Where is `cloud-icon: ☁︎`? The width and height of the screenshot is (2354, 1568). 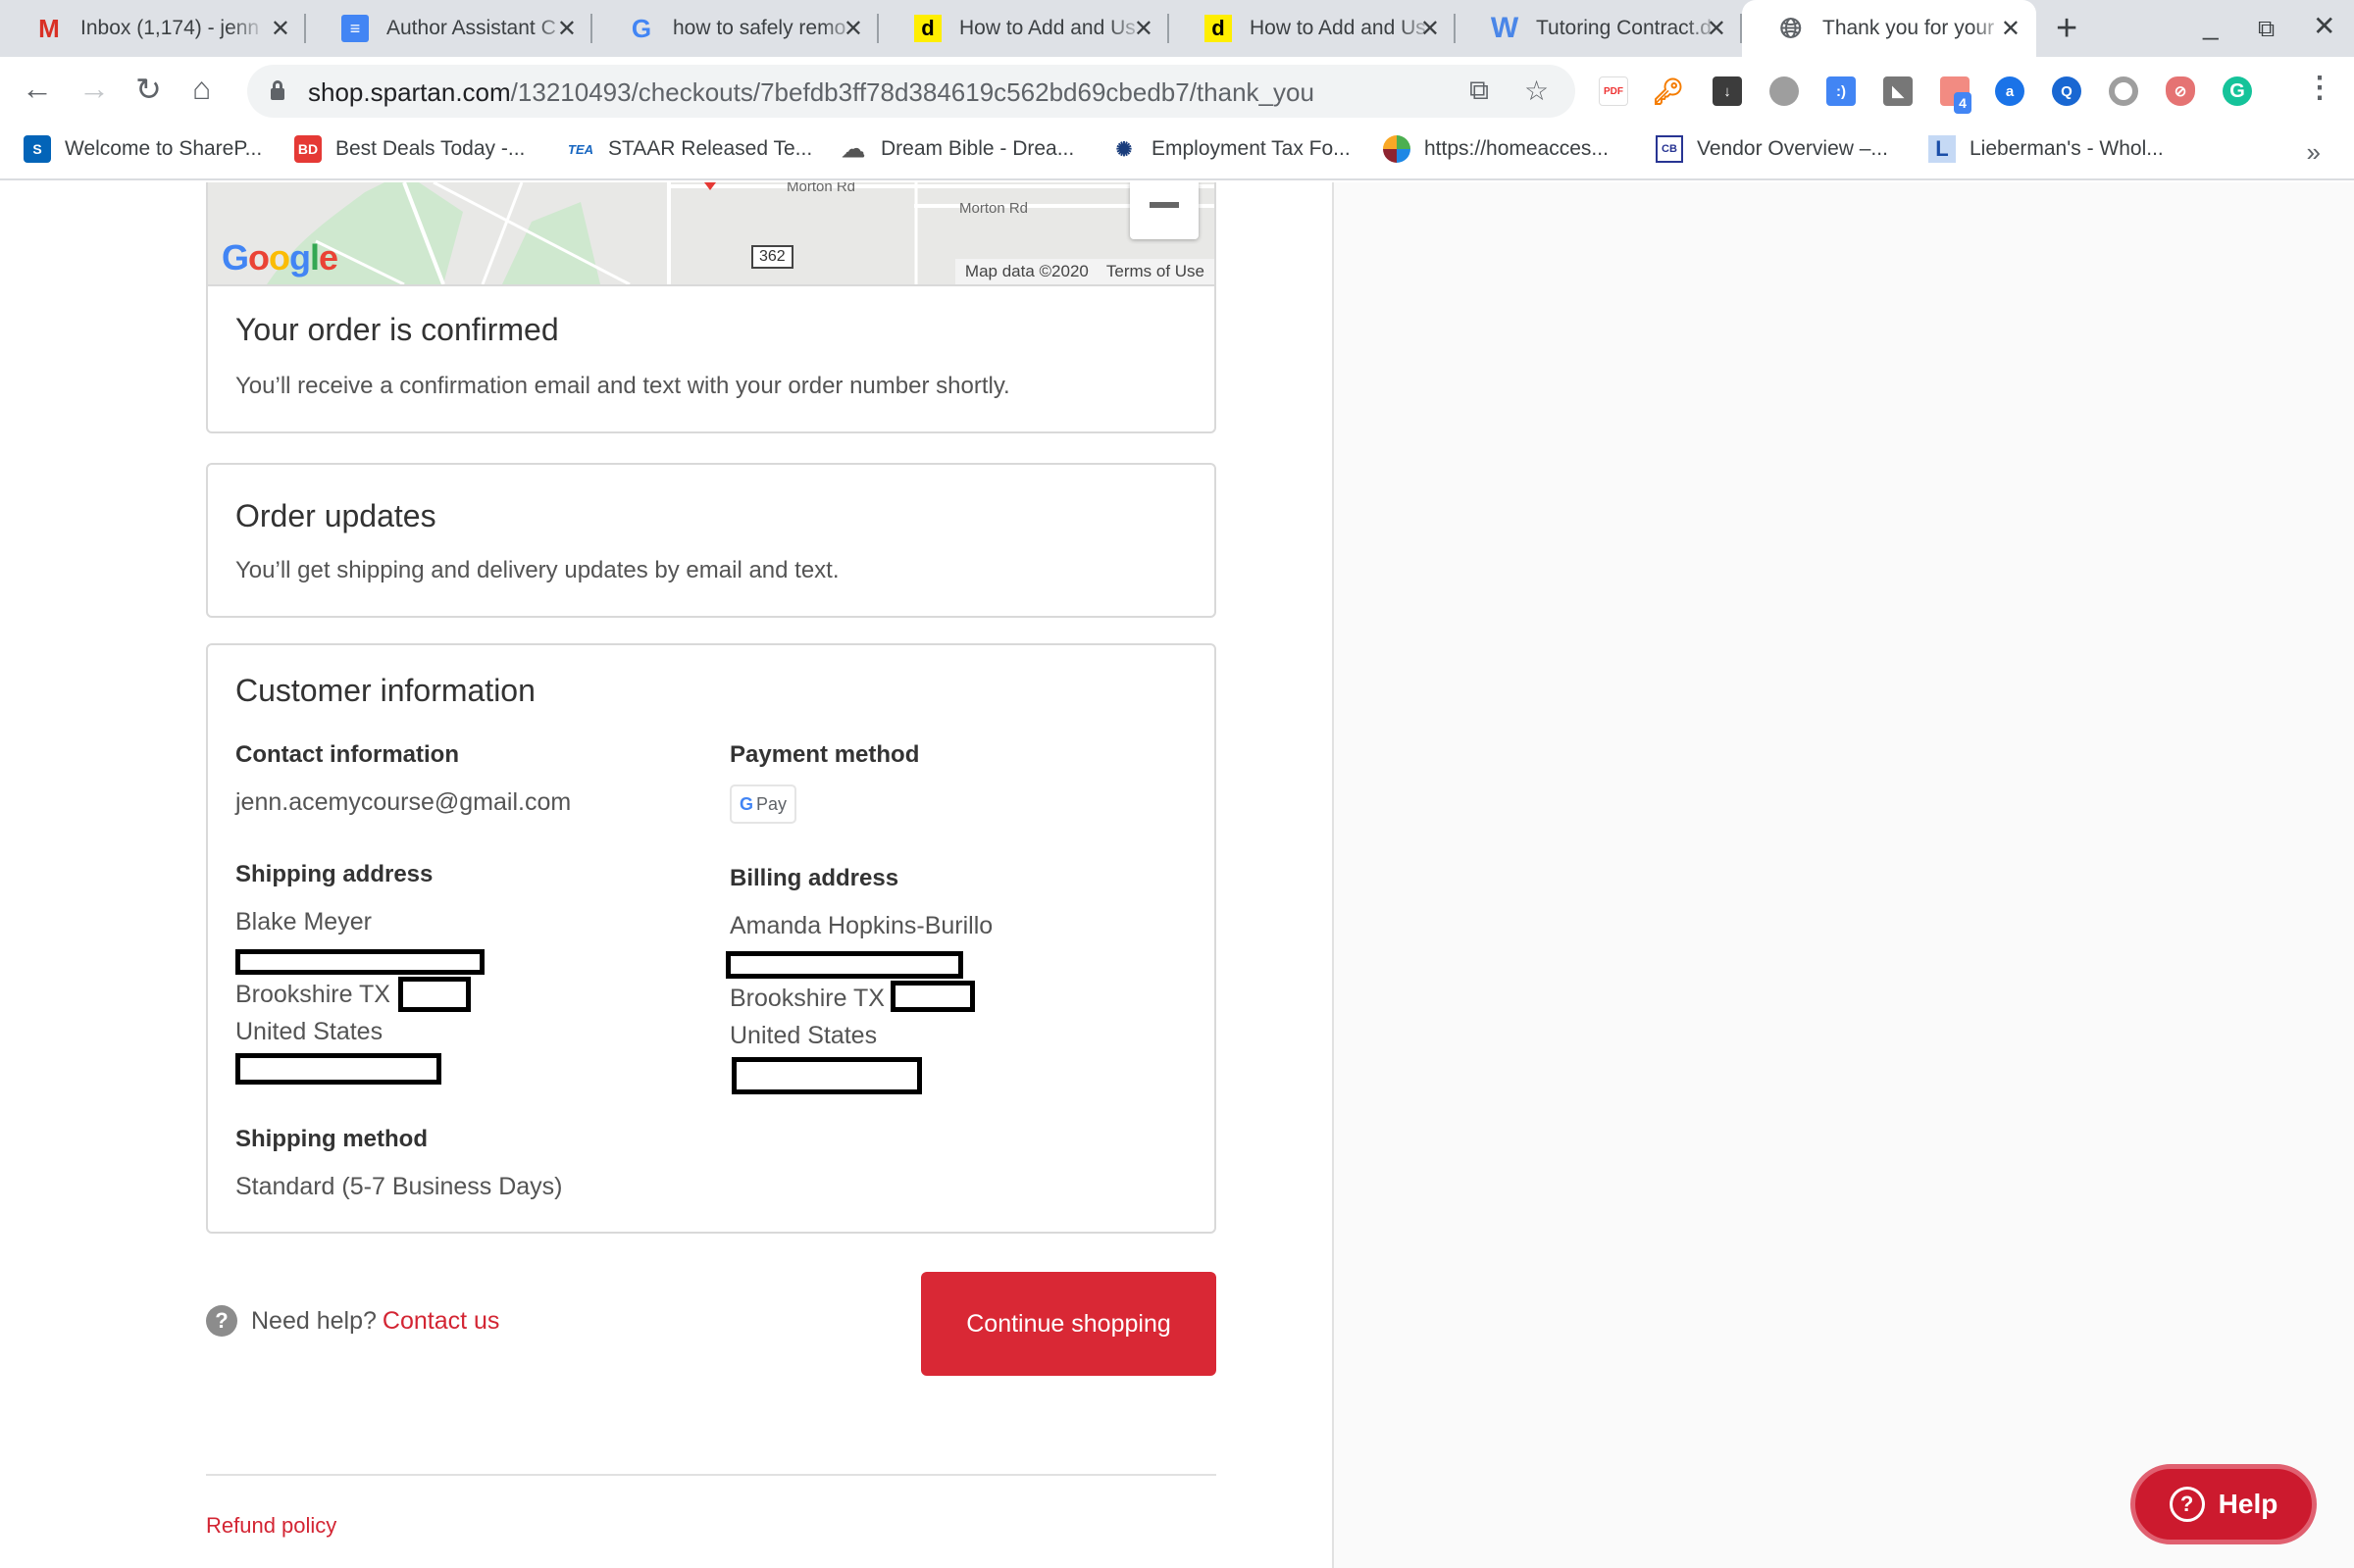 cloud-icon: ☁︎ is located at coordinates (853, 149).